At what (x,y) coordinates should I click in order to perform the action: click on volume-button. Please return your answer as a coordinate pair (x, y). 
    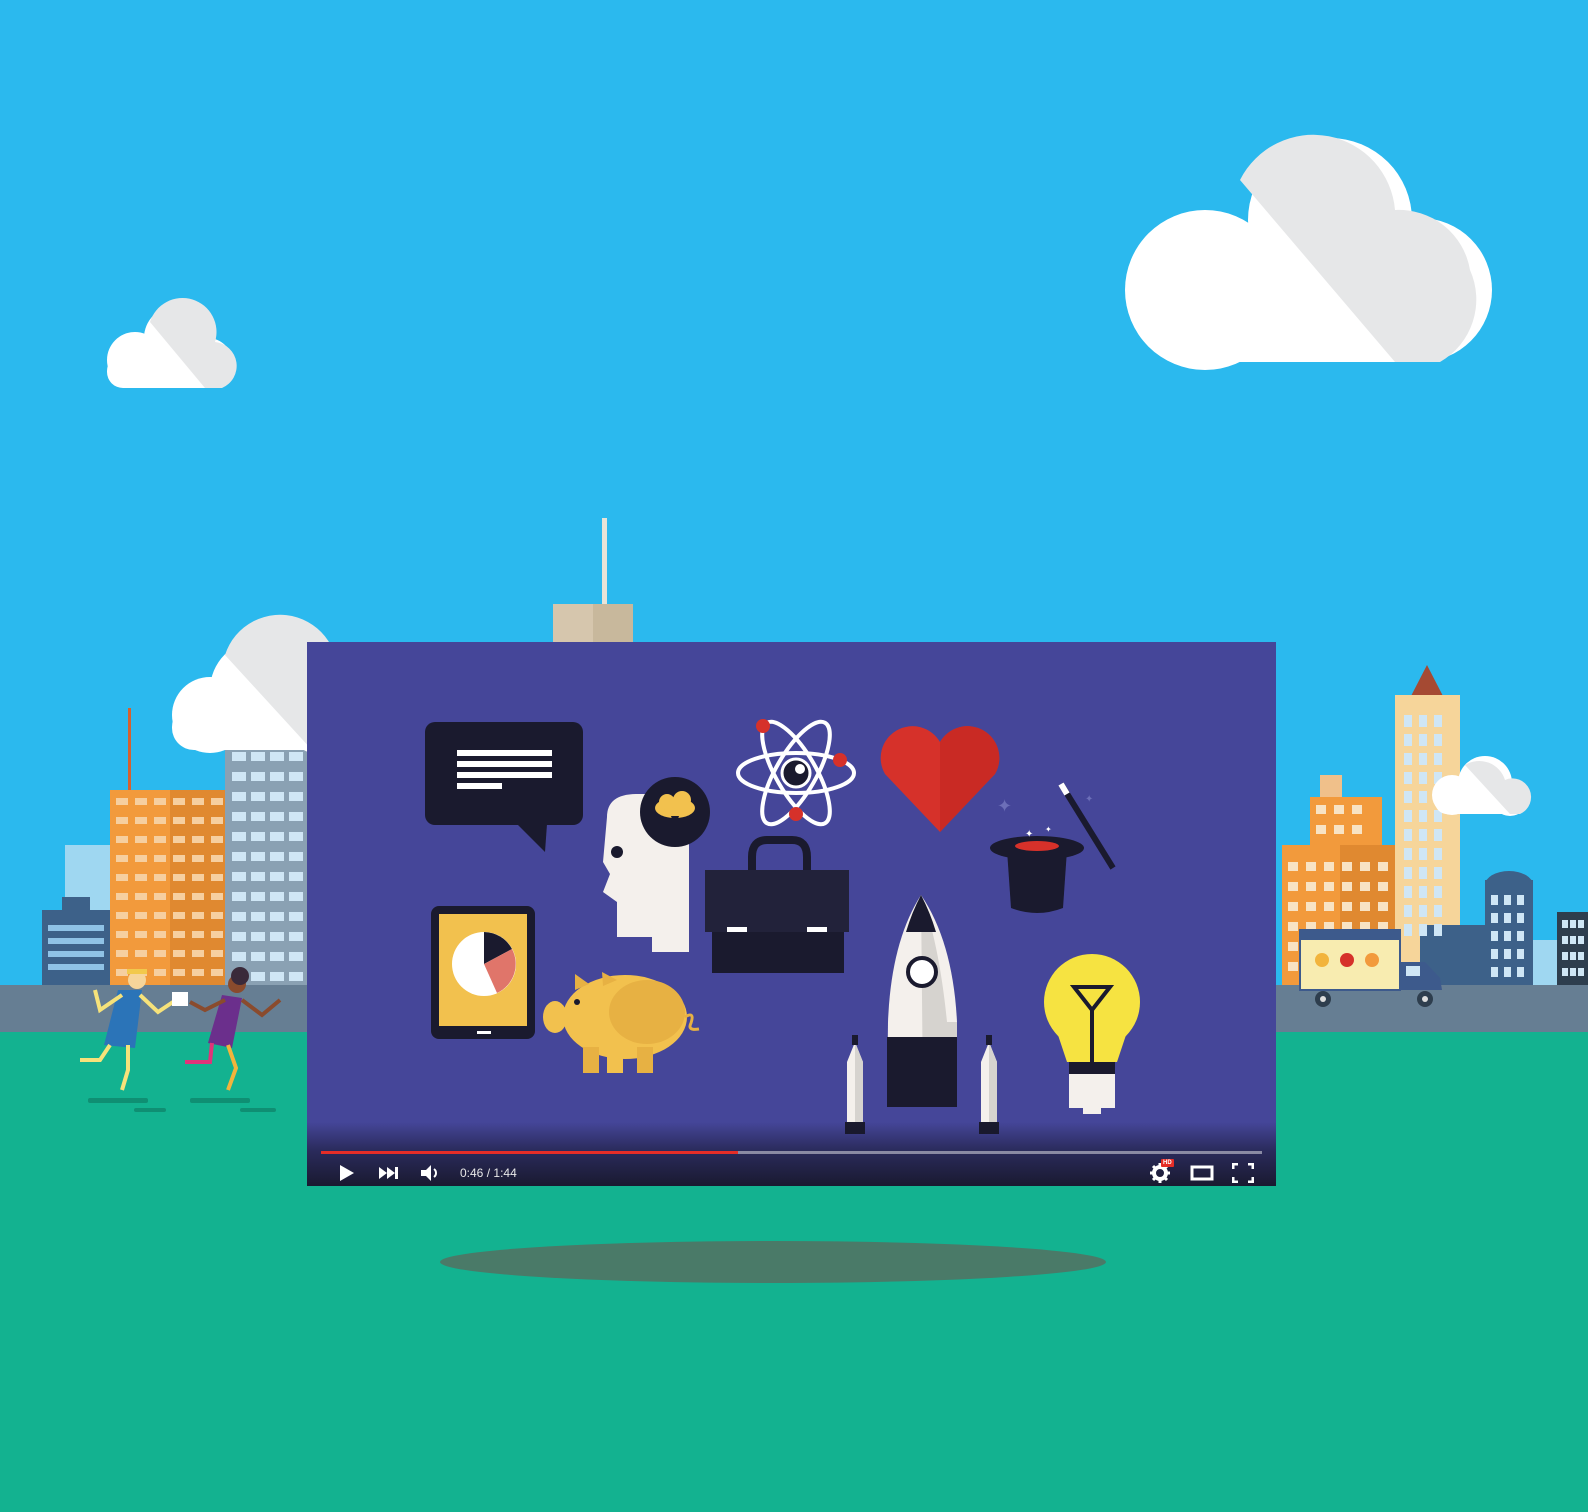
    Looking at the image, I should click on (431, 1173).